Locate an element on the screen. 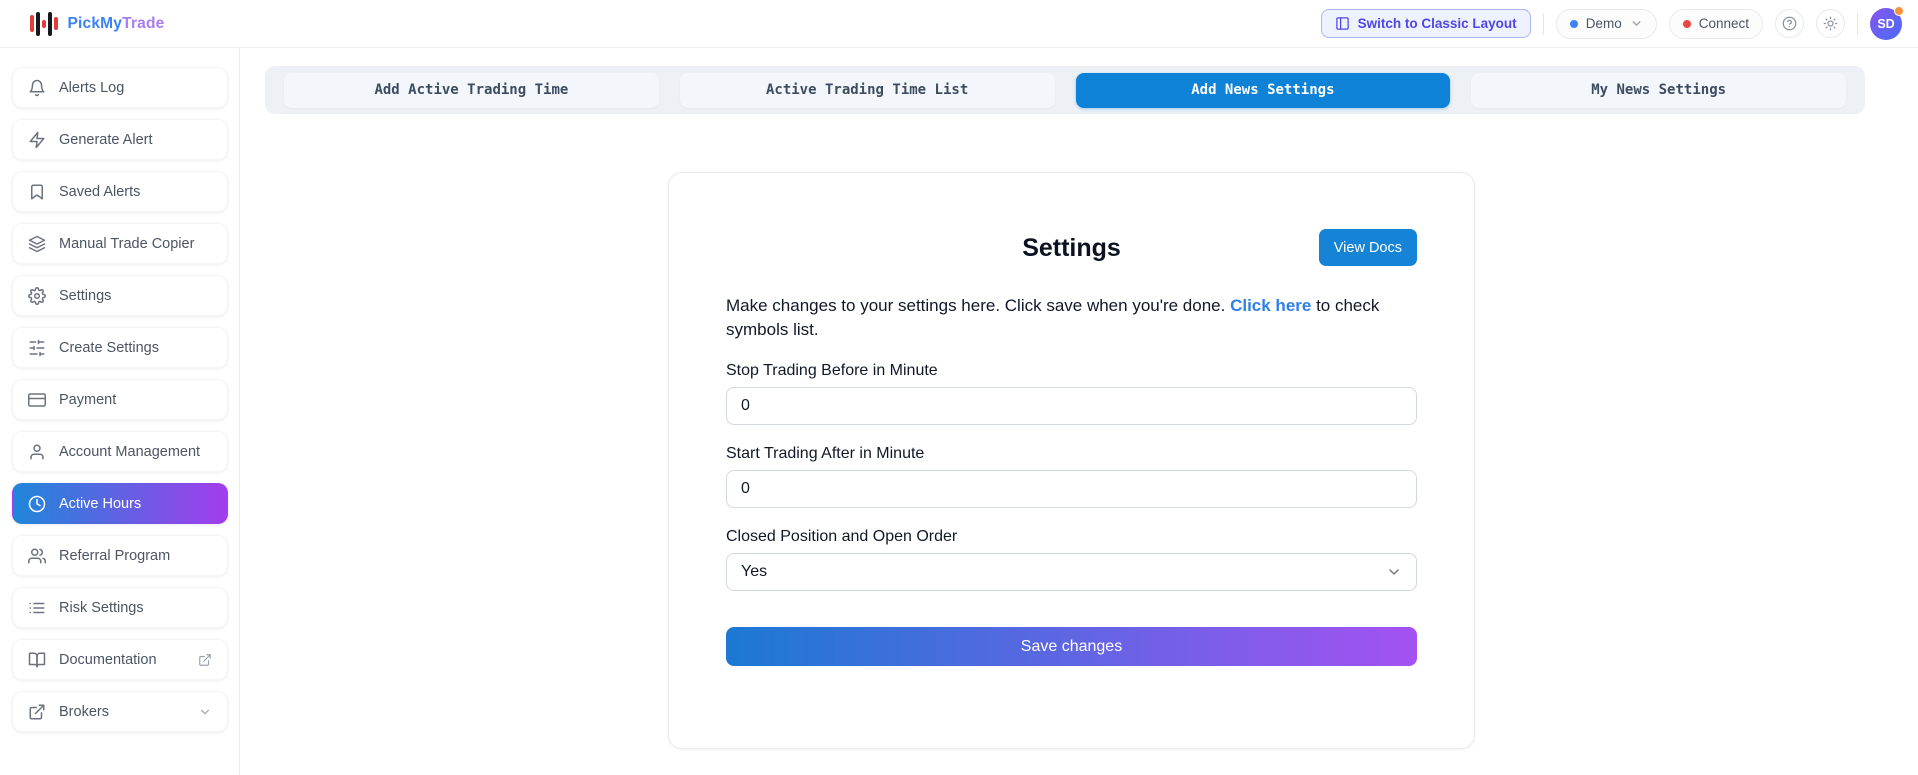  sliders-icon is located at coordinates (37, 348).